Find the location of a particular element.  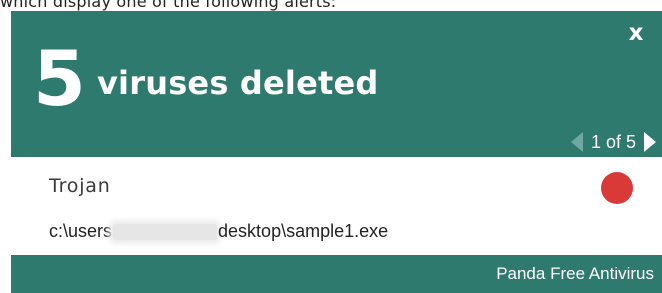

redacted-username is located at coordinates (165, 231).